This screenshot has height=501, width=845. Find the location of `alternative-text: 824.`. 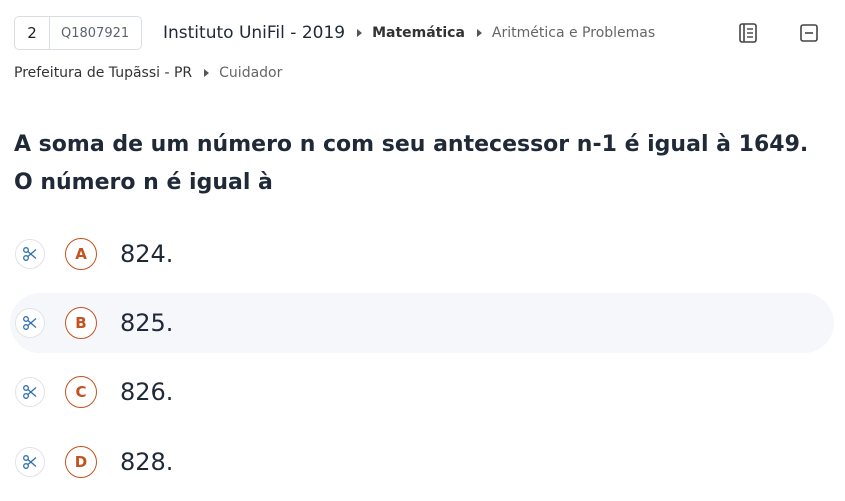

alternative-text: 824. is located at coordinates (147, 254).